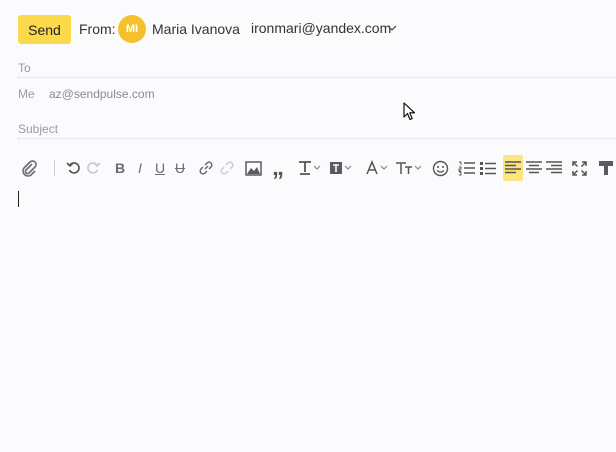  I want to click on subject-label: Subject, so click(38, 129).